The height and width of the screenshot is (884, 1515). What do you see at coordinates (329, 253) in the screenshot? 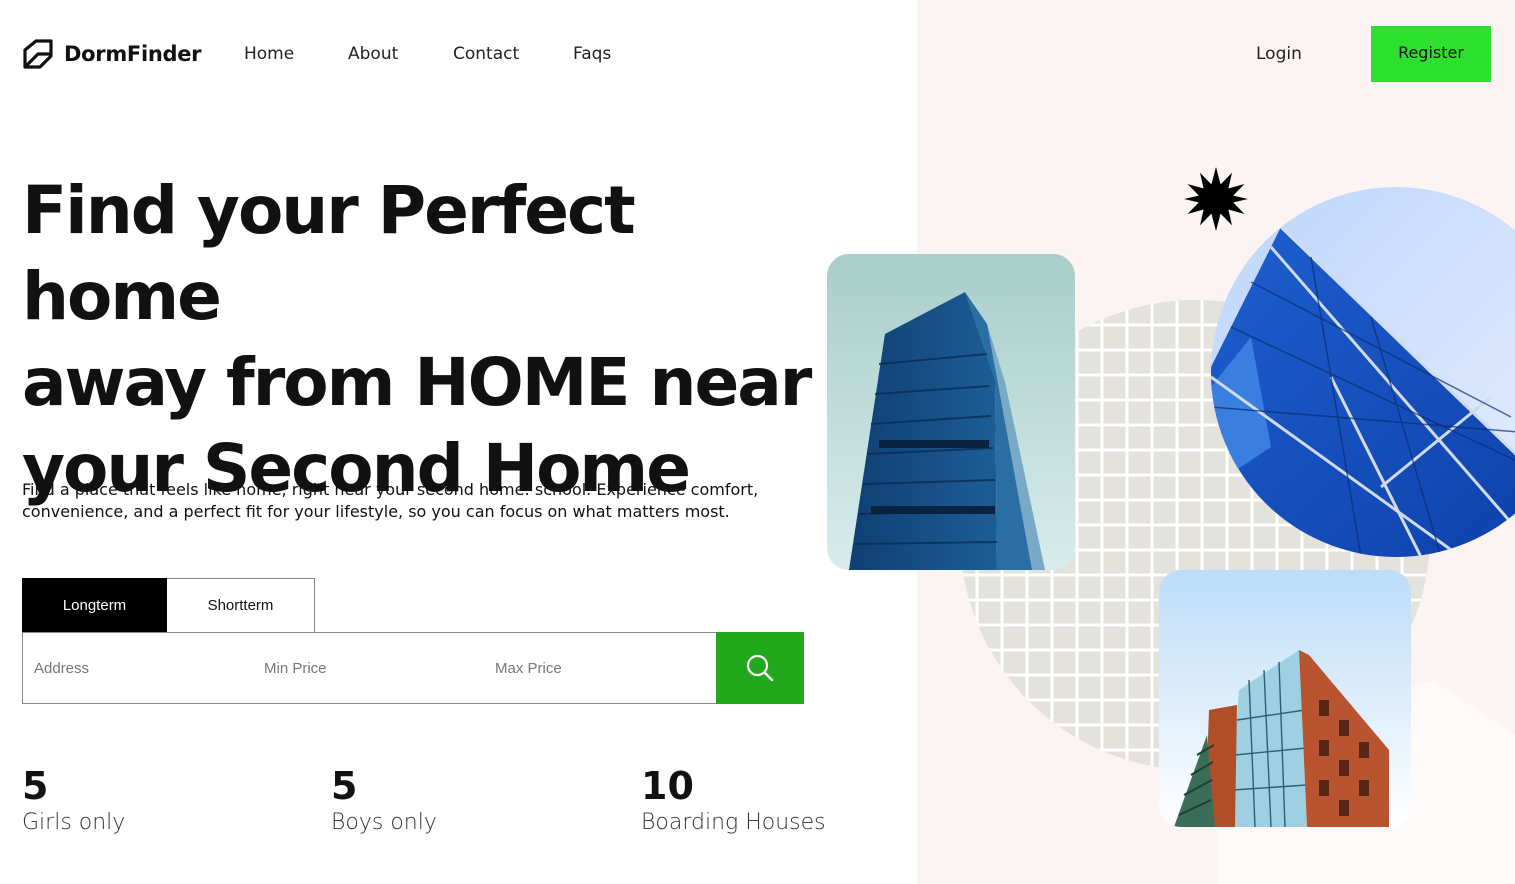
I see `hero-title-line-1: Find your Perfect home` at bounding box center [329, 253].